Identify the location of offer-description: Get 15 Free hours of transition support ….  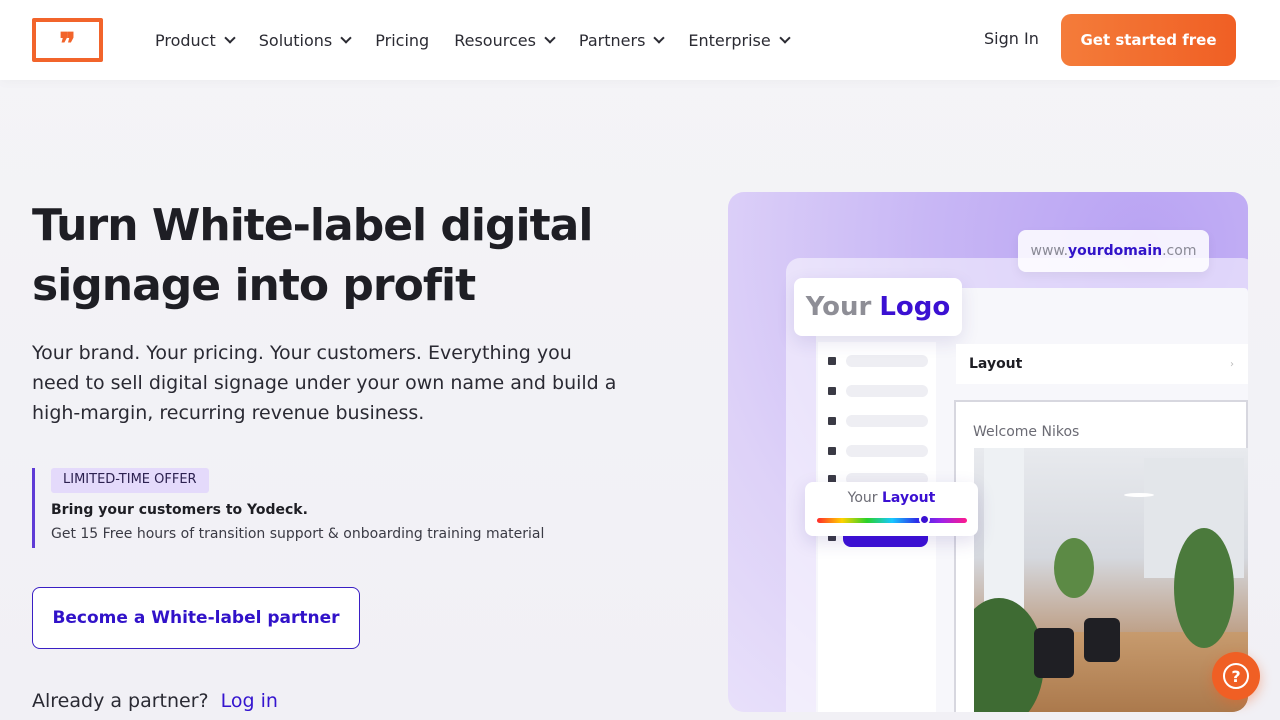
(298, 534).